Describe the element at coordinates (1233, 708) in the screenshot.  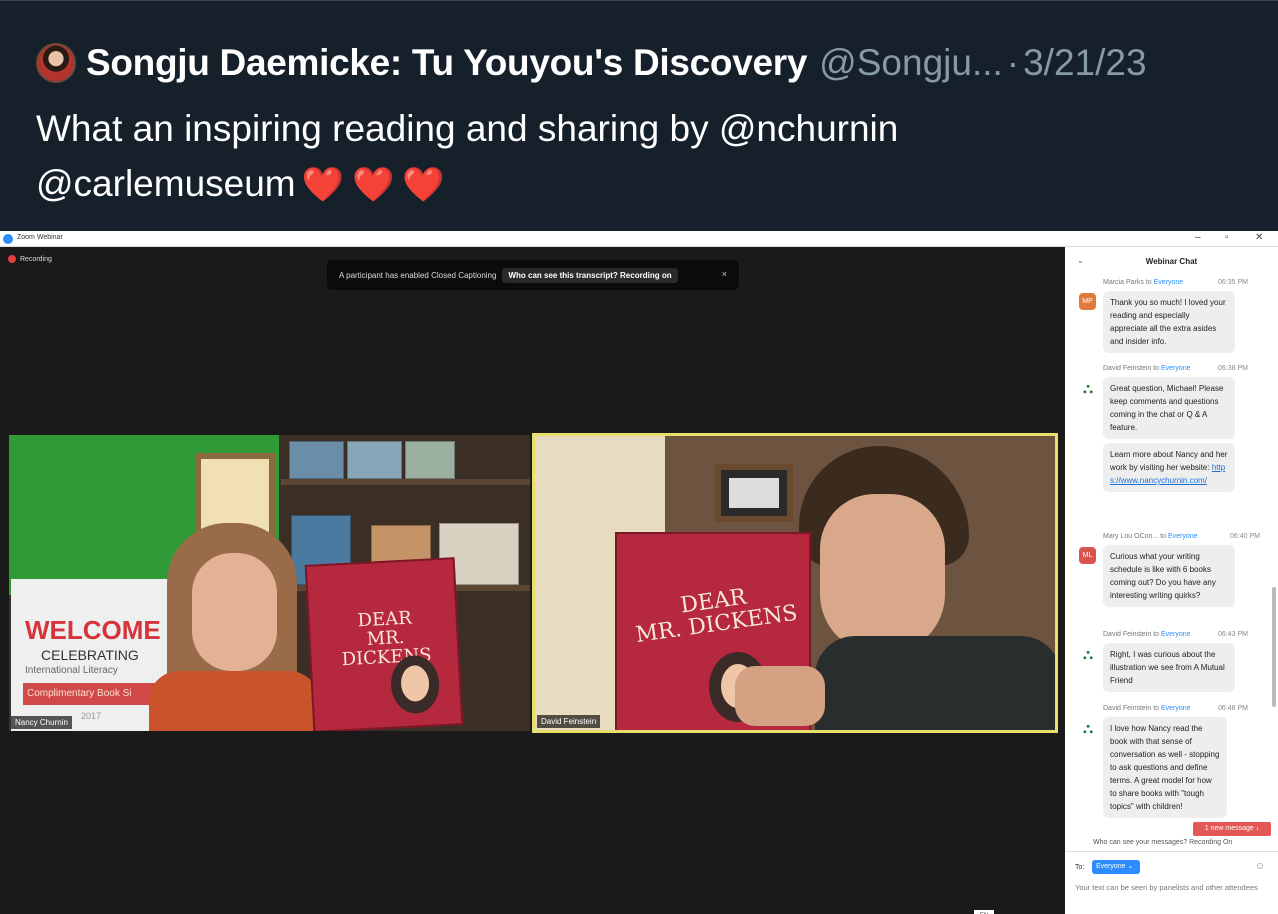
I see `message-time: 06:48 PM` at that location.